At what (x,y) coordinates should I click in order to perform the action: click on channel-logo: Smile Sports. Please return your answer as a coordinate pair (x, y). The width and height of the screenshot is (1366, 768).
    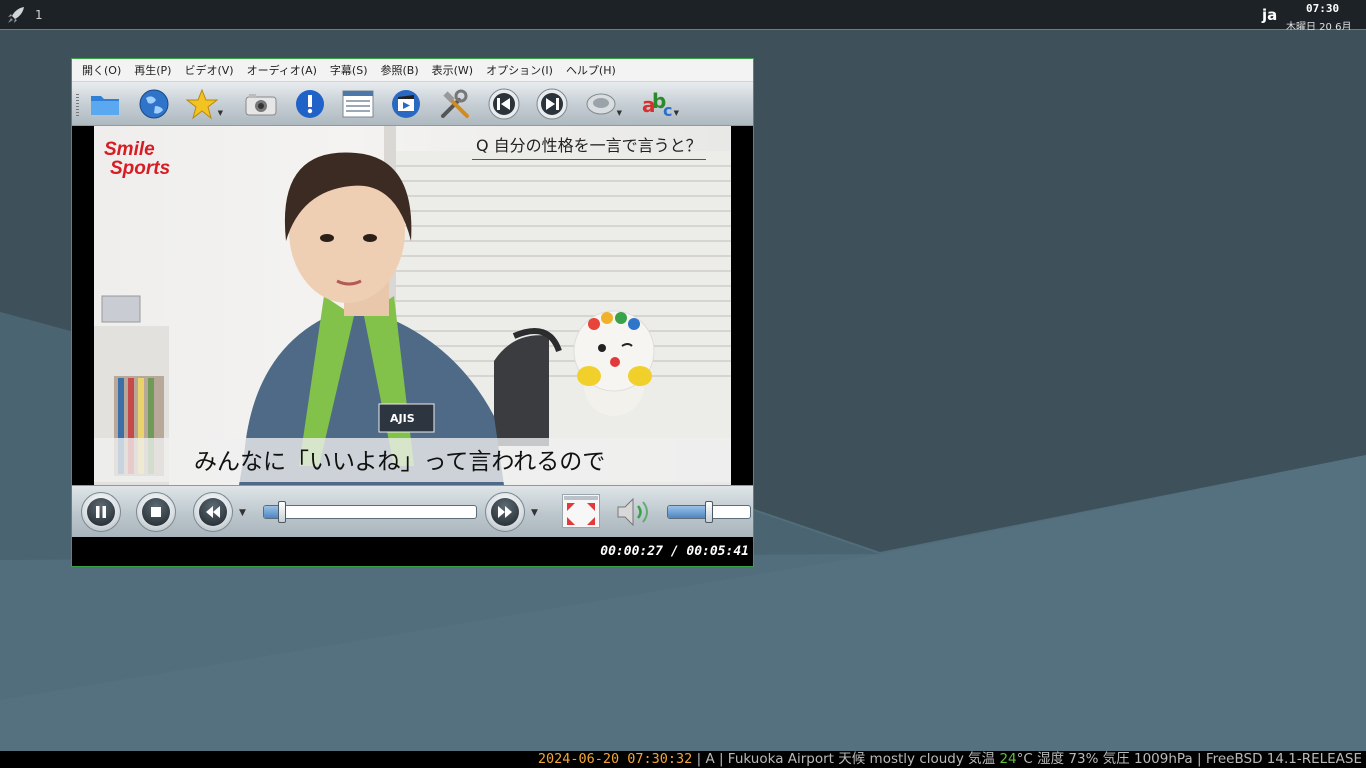
    Looking at the image, I should click on (154, 159).